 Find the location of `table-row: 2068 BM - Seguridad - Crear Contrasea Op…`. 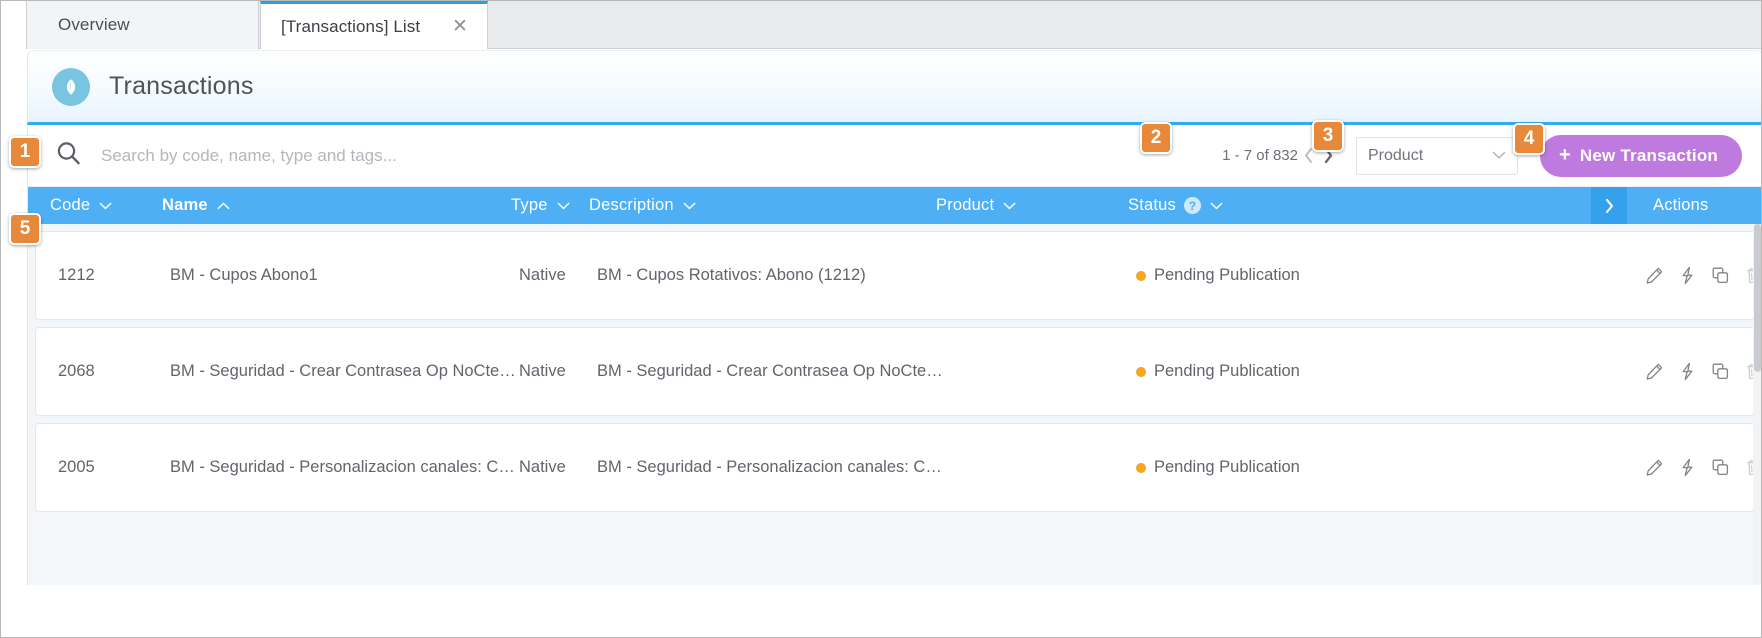

table-row: 2068 BM - Seguridad - Crear Contrasea Op… is located at coordinates (897, 371).